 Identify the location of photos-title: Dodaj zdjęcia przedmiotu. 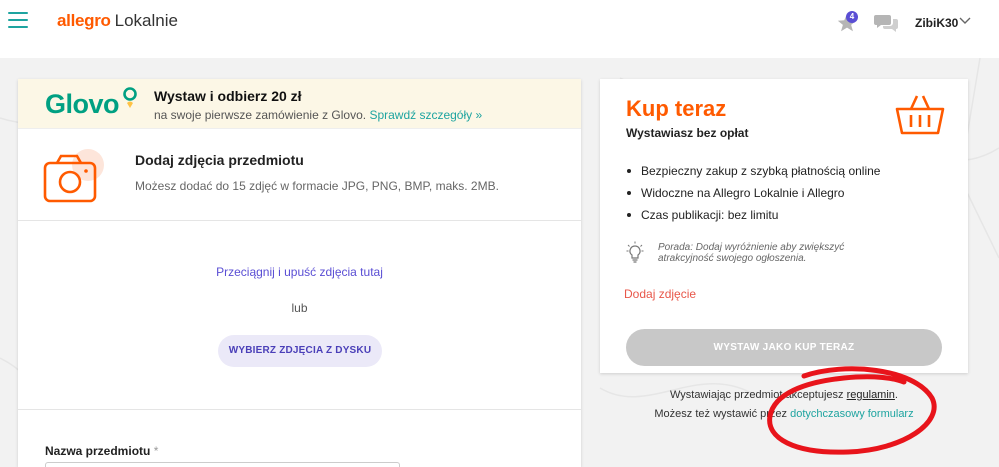
(219, 160).